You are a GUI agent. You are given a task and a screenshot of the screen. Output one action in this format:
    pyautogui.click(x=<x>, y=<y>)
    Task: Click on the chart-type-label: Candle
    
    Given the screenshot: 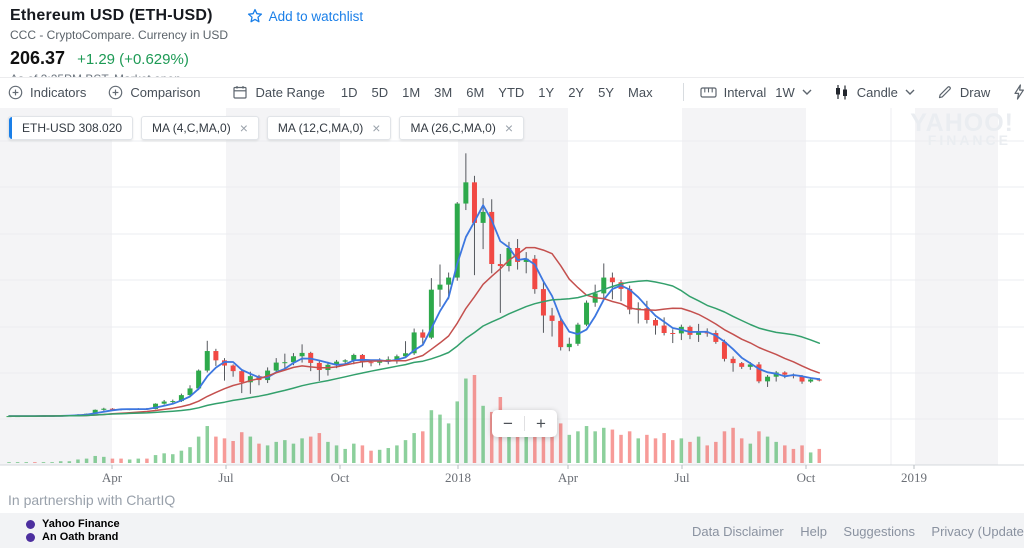 What is the action you would take?
    pyautogui.click(x=877, y=92)
    